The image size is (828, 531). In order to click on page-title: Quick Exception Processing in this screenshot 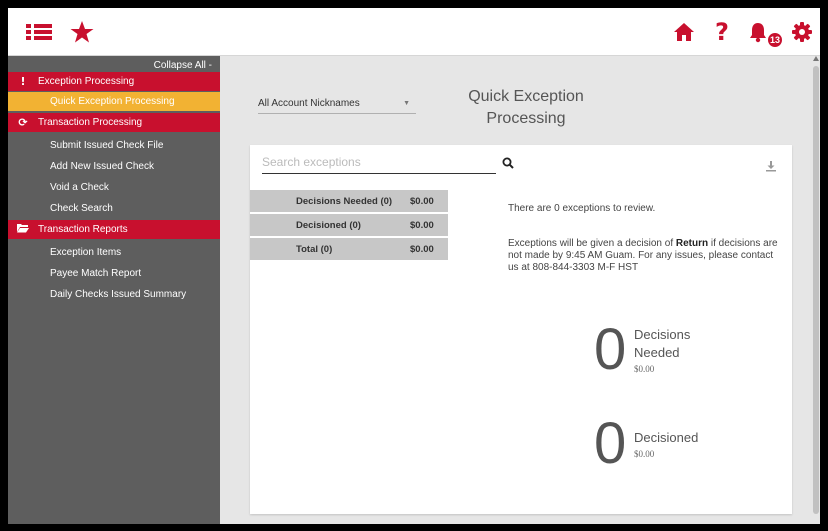, I will do `click(526, 107)`.